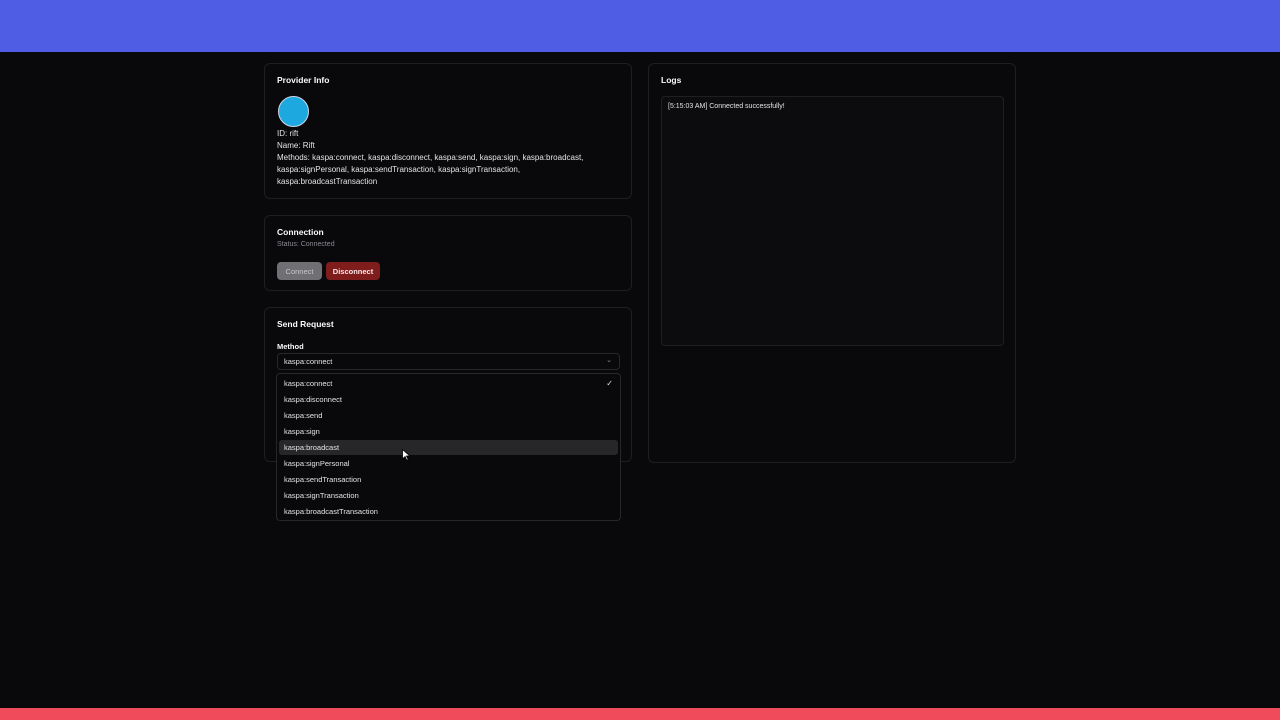 The width and height of the screenshot is (1280, 720). I want to click on connection-title: Connection, so click(300, 232).